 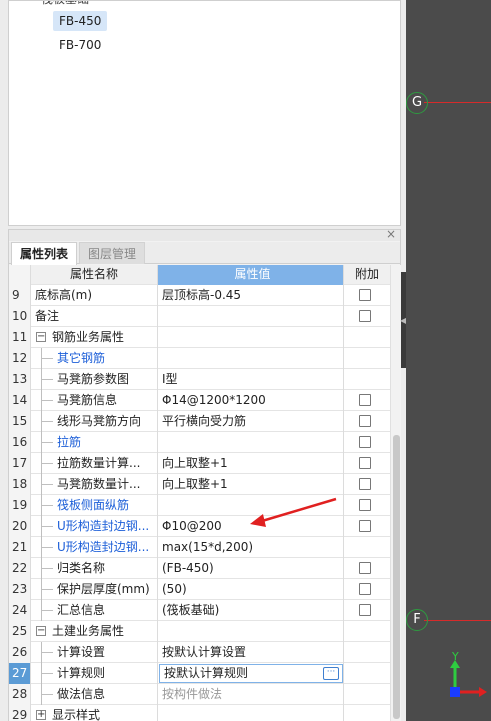 I want to click on tree-item-fb-450: FB-450, so click(x=80, y=21).